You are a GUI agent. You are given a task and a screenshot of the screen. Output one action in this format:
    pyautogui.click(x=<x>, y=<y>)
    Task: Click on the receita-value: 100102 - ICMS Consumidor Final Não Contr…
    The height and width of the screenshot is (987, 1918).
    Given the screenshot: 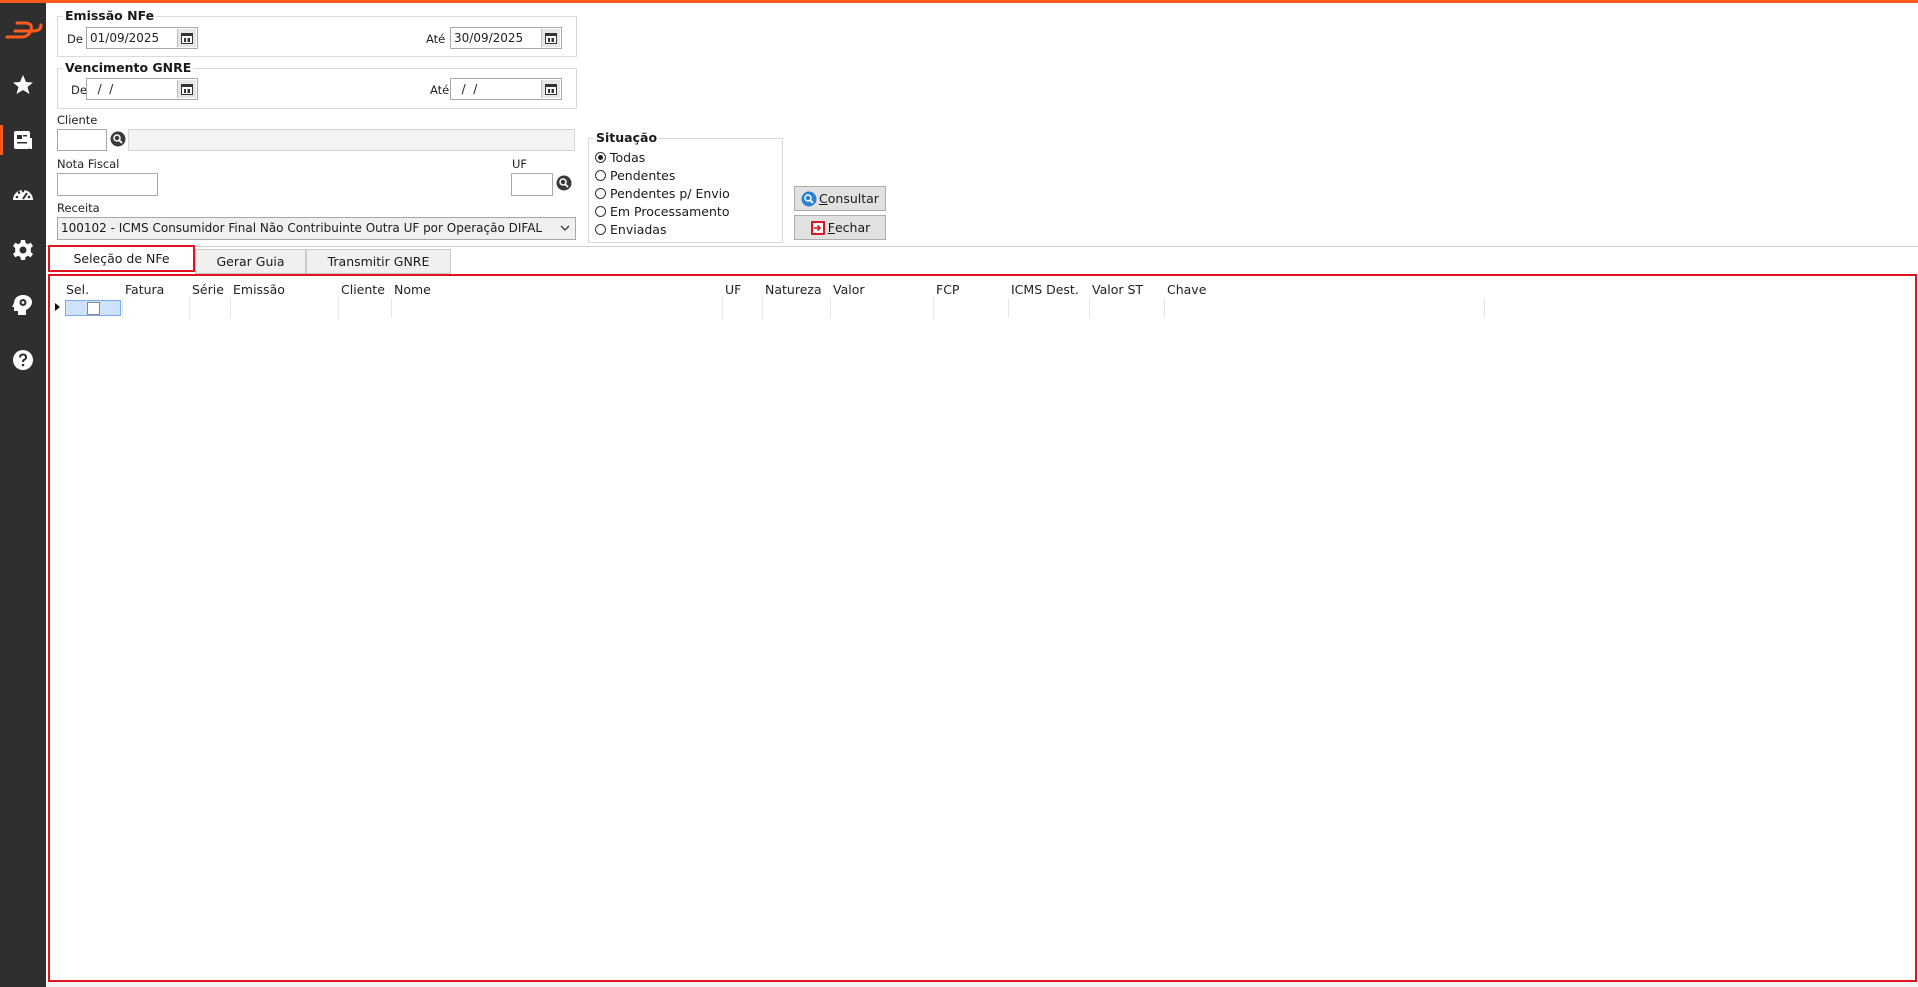 What is the action you would take?
    pyautogui.click(x=302, y=228)
    